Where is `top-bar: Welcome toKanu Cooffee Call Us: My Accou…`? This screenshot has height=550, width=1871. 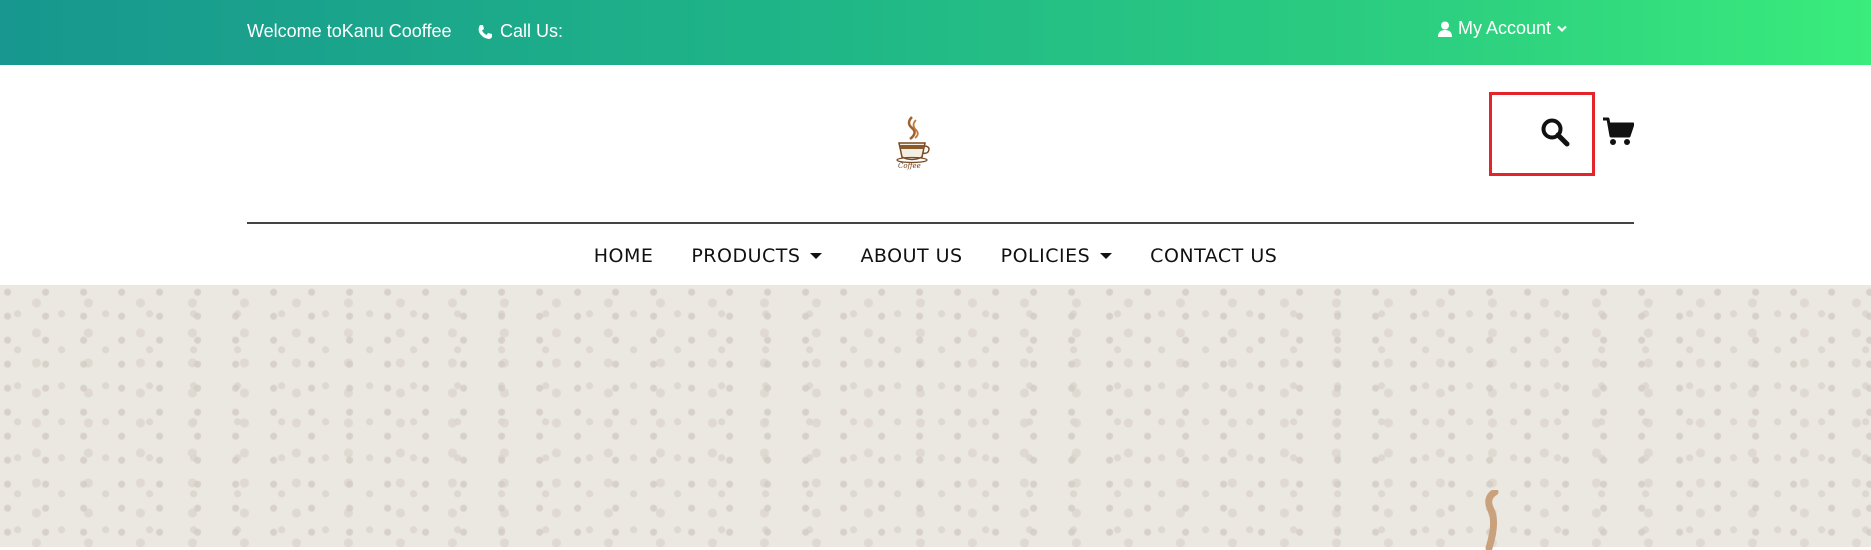
top-bar: Welcome toKanu Cooffee Call Us: My Accou… is located at coordinates (935, 32).